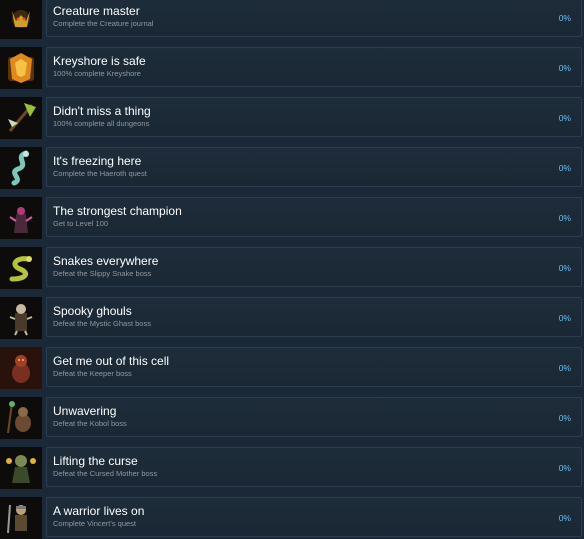 This screenshot has width=584, height=539. Describe the element at coordinates (92, 311) in the screenshot. I see `achievement-title: Spooky ghouls` at that location.